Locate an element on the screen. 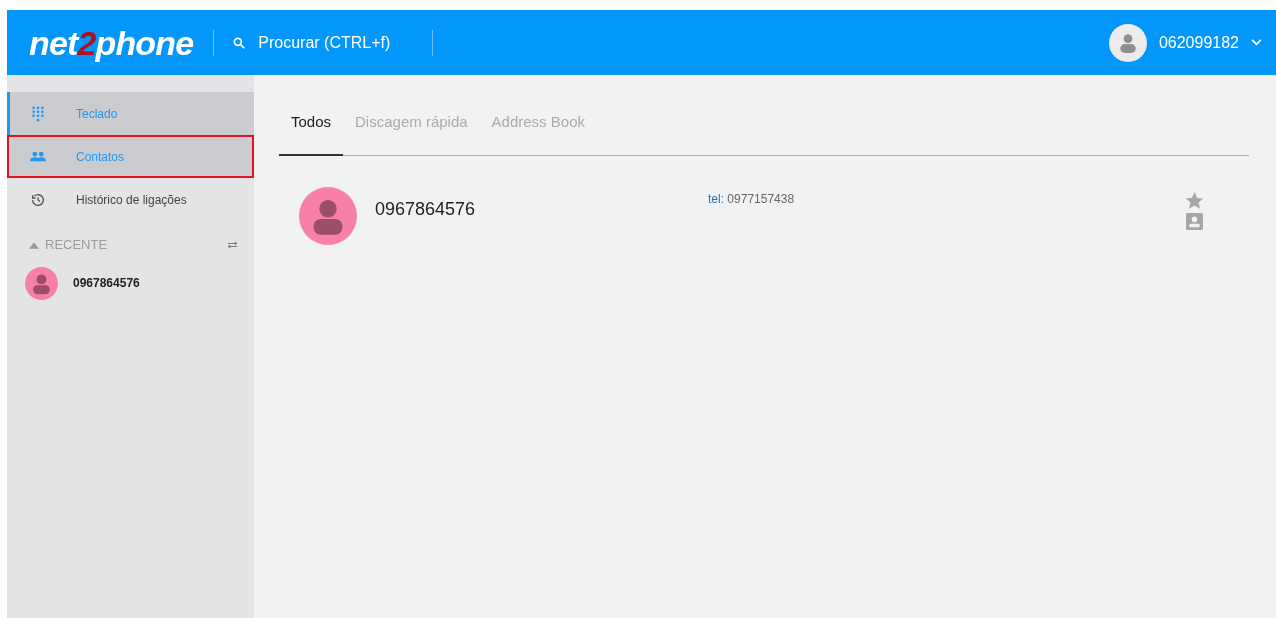 Image resolution: width=1276 pixels, height=618 pixels. nav-item: Histórico de ligações is located at coordinates (130, 199).